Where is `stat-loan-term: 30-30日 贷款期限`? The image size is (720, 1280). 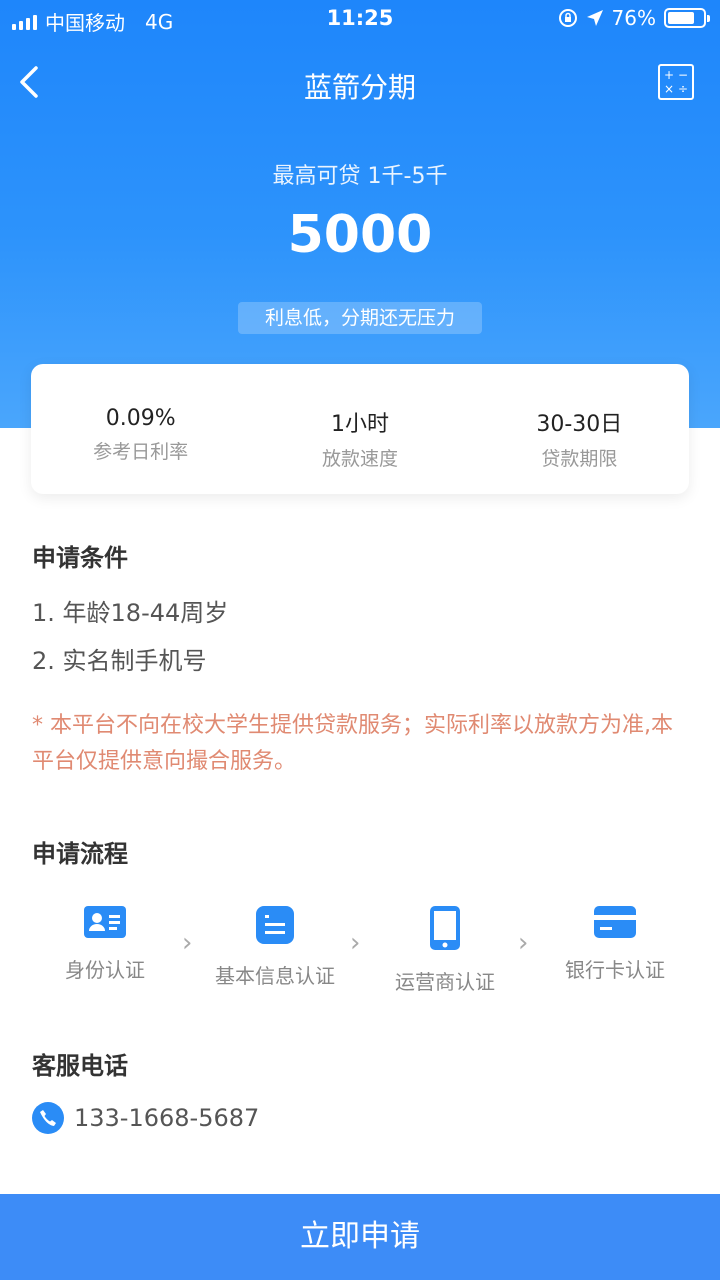 stat-loan-term: 30-30日 贷款期限 is located at coordinates (579, 429).